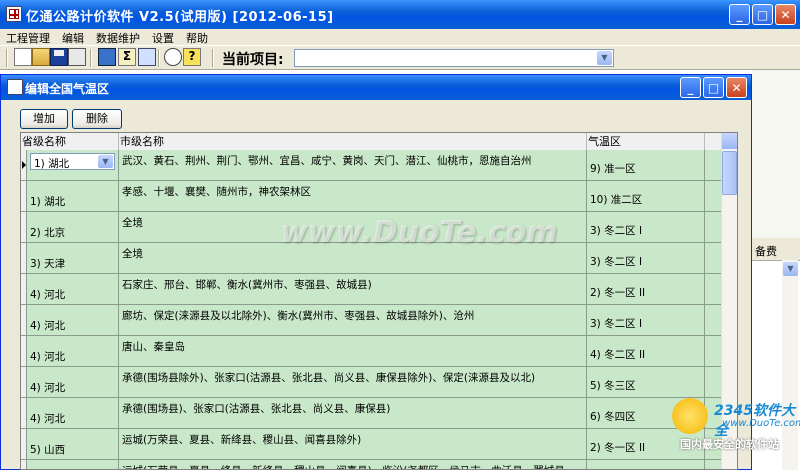 The image size is (800, 470). I want to click on logo-url: www.DuoTe.com, so click(761, 423).